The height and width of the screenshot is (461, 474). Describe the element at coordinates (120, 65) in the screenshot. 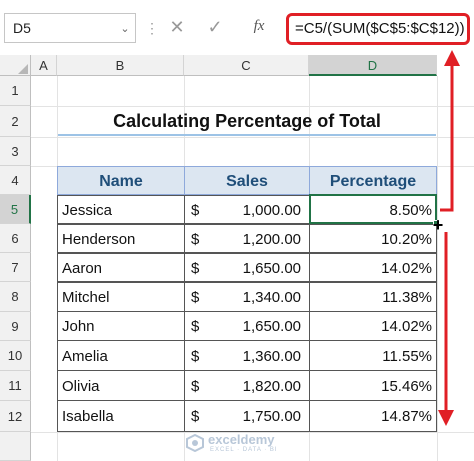

I see `column-header-b: B` at that location.